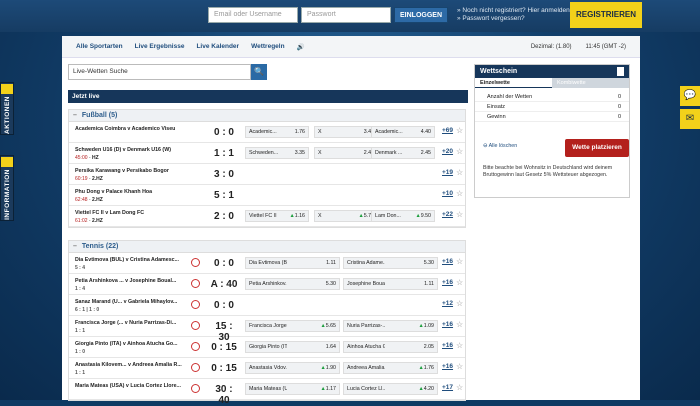 The height and width of the screenshot is (406, 700). Describe the element at coordinates (551, 47) in the screenshot. I see `odds-format-select: Dezimal: (1.80)` at that location.